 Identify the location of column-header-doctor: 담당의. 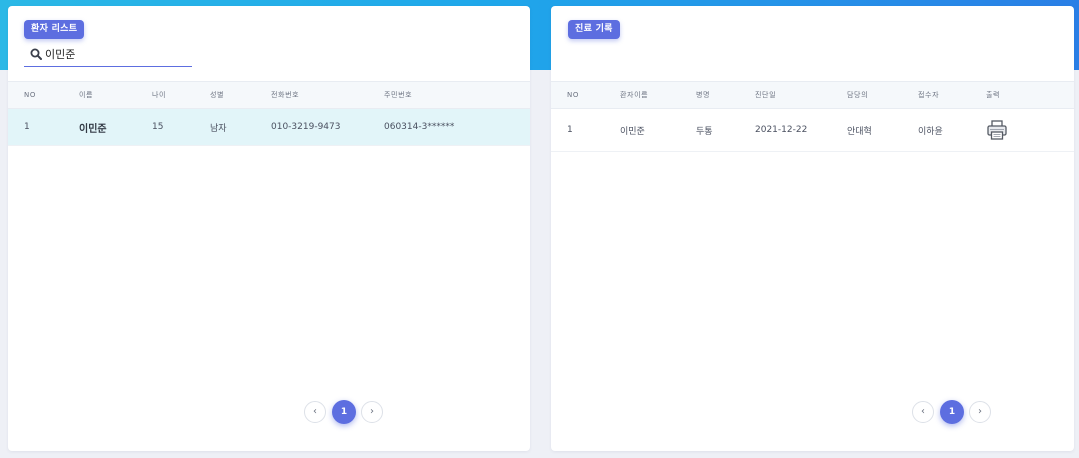
(882, 95).